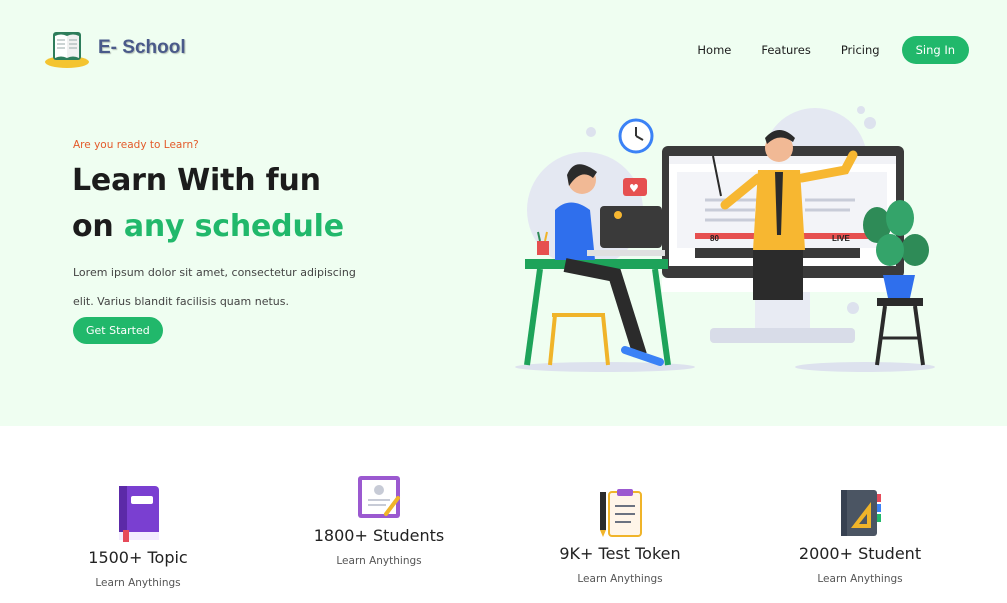 This screenshot has height=603, width=1007. I want to click on certificate-icon, so click(379, 497).